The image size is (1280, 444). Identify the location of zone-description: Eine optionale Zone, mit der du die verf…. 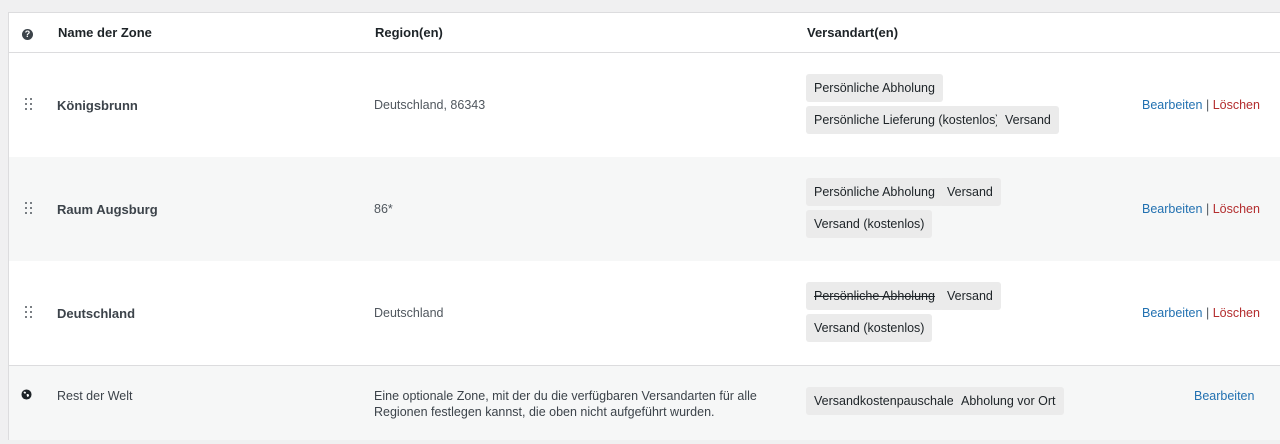
(574, 404).